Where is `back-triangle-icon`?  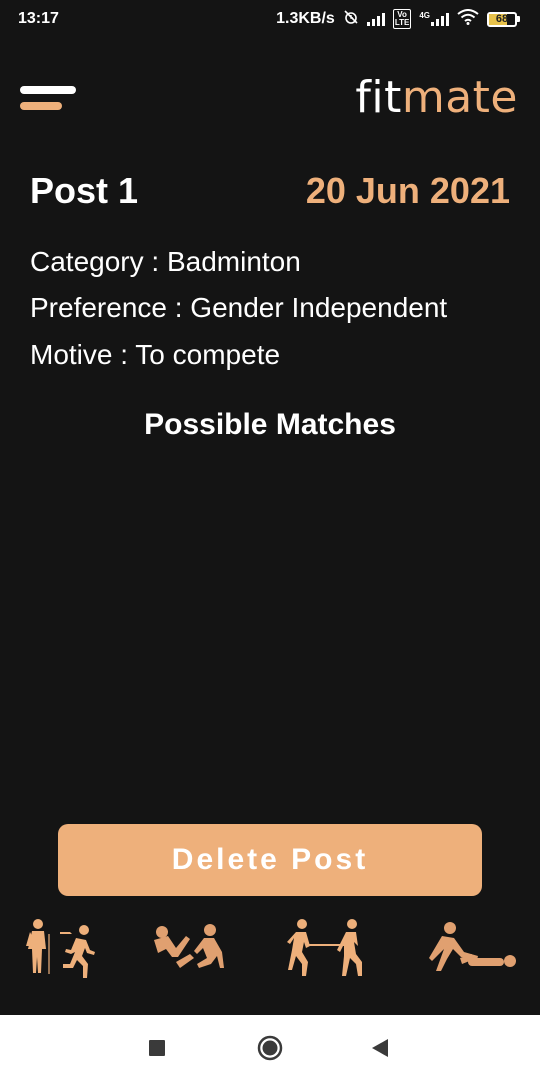 back-triangle-icon is located at coordinates (380, 1048).